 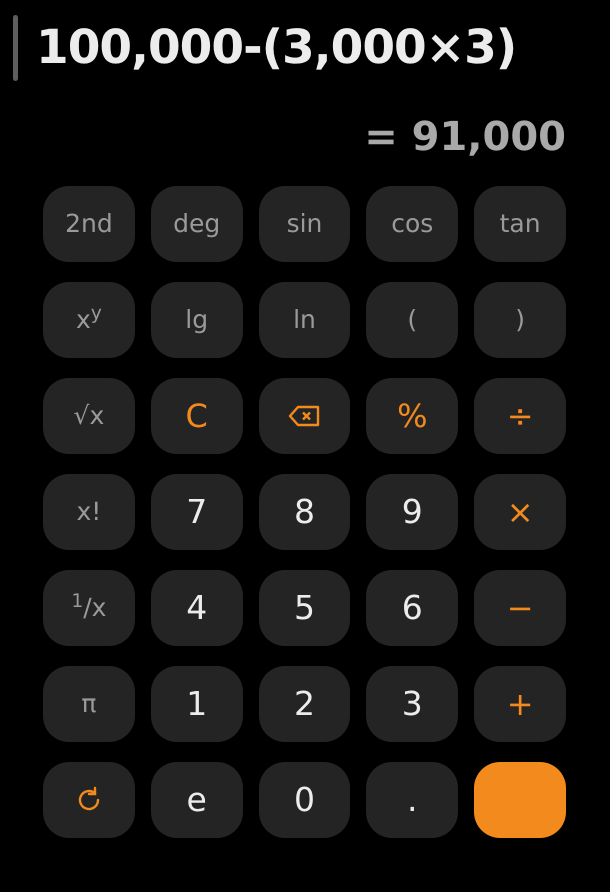 What do you see at coordinates (412, 800) in the screenshot?
I see `digit-key: .` at bounding box center [412, 800].